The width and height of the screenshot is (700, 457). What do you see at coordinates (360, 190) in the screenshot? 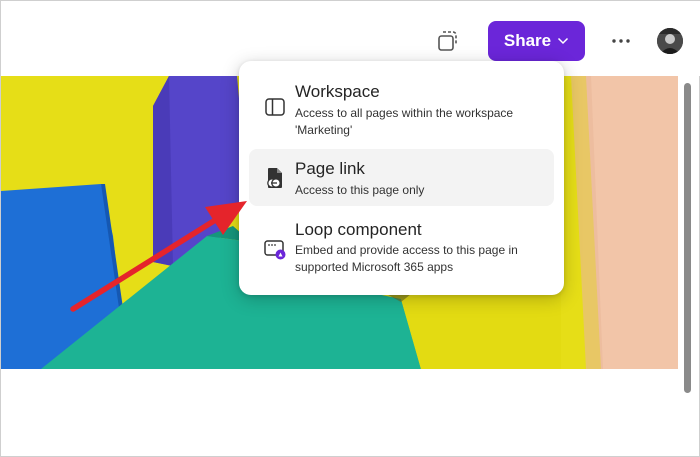
I see `menu-item-description: Access to this page only` at bounding box center [360, 190].